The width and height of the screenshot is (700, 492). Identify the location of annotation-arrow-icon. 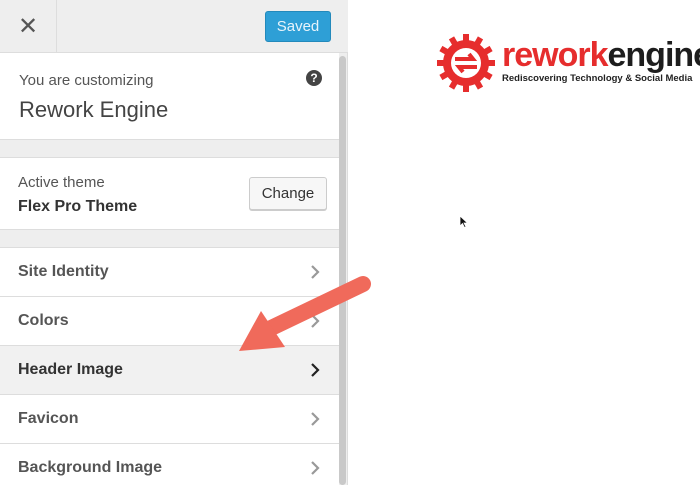
(300, 315).